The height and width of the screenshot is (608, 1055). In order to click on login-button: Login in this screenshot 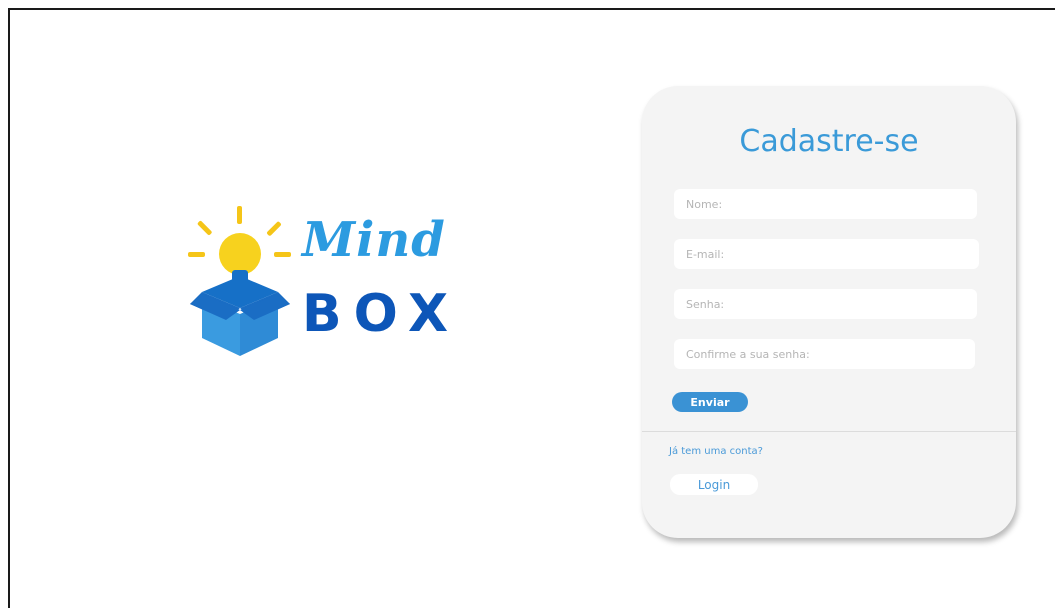, I will do `click(714, 484)`.